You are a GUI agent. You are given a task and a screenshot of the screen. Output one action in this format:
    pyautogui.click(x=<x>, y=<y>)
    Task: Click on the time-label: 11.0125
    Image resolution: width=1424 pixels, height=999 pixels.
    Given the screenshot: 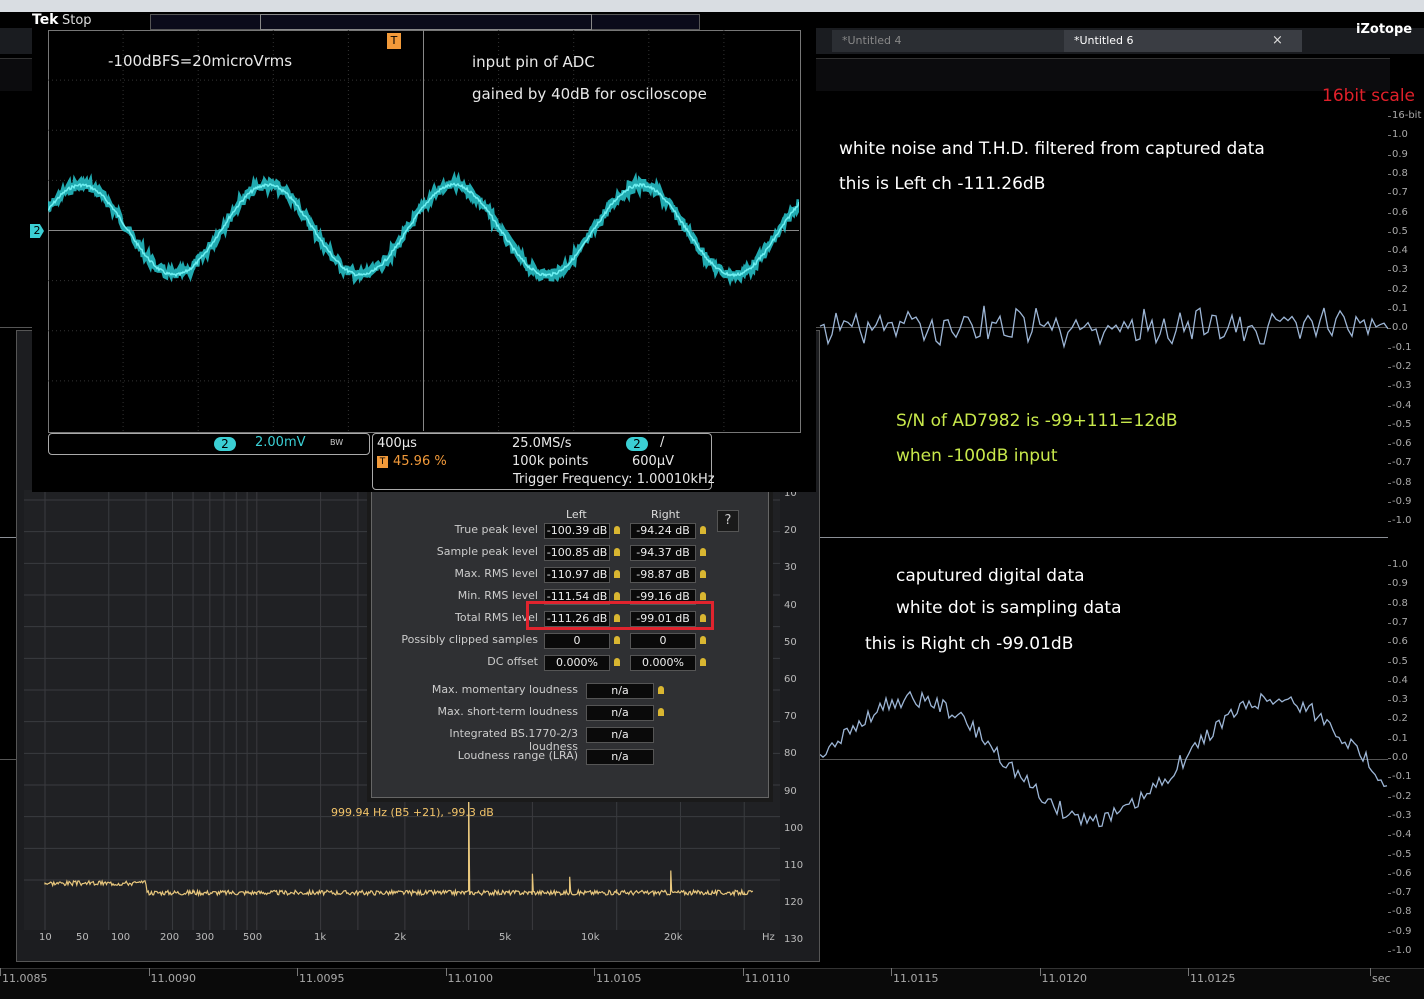 What is the action you would take?
    pyautogui.click(x=1213, y=978)
    